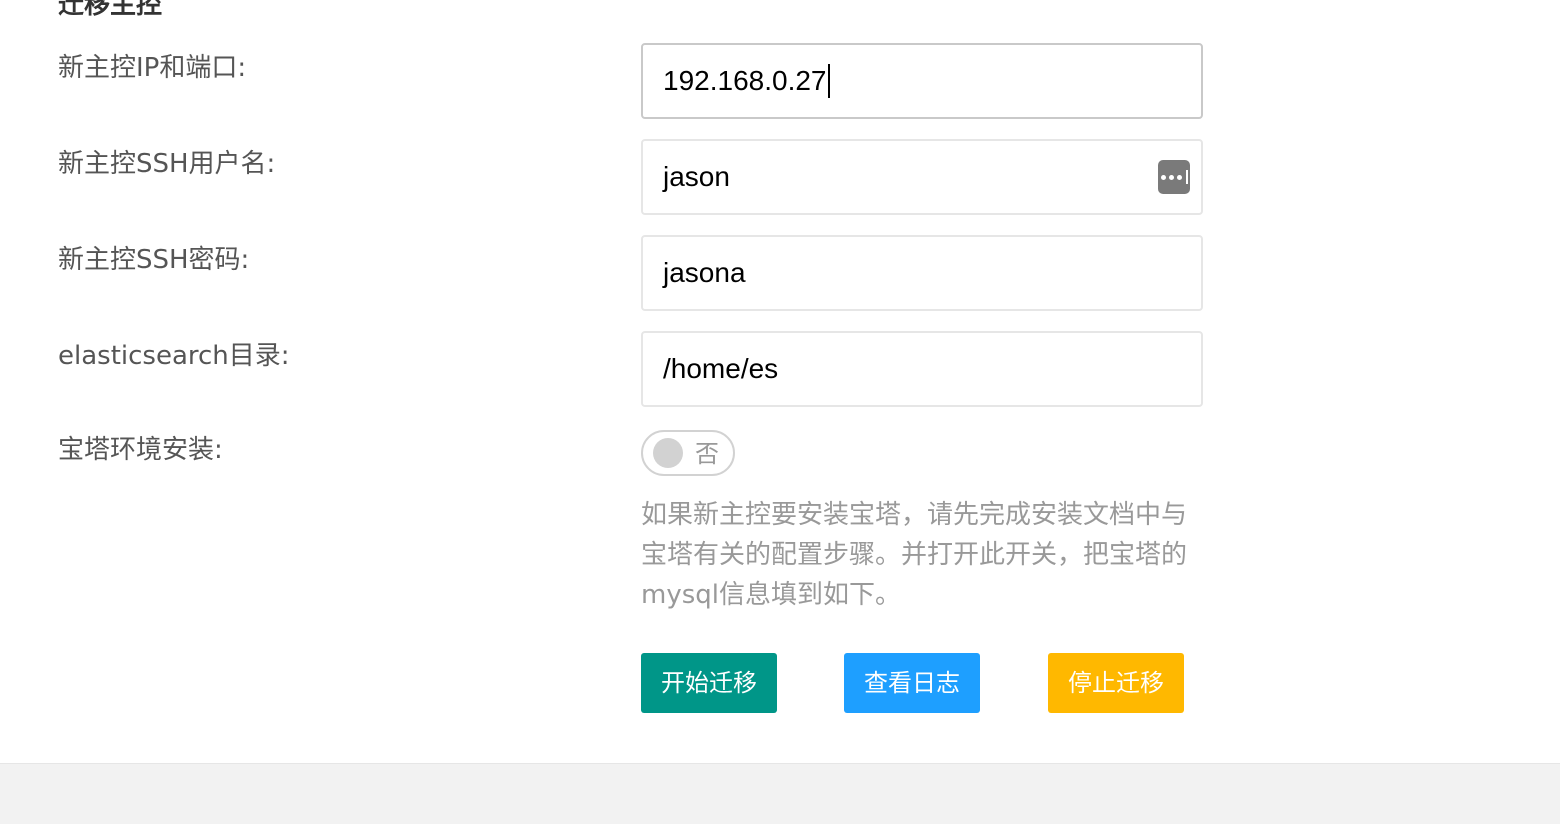  What do you see at coordinates (167, 164) in the screenshot?
I see `ssh-user-label: 新主控SSH用户名:` at bounding box center [167, 164].